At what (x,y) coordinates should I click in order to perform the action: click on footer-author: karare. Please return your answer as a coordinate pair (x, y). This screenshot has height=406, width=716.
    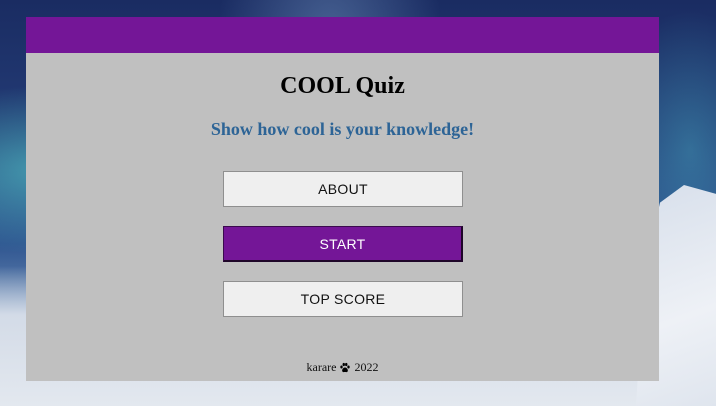
    Looking at the image, I should click on (321, 367).